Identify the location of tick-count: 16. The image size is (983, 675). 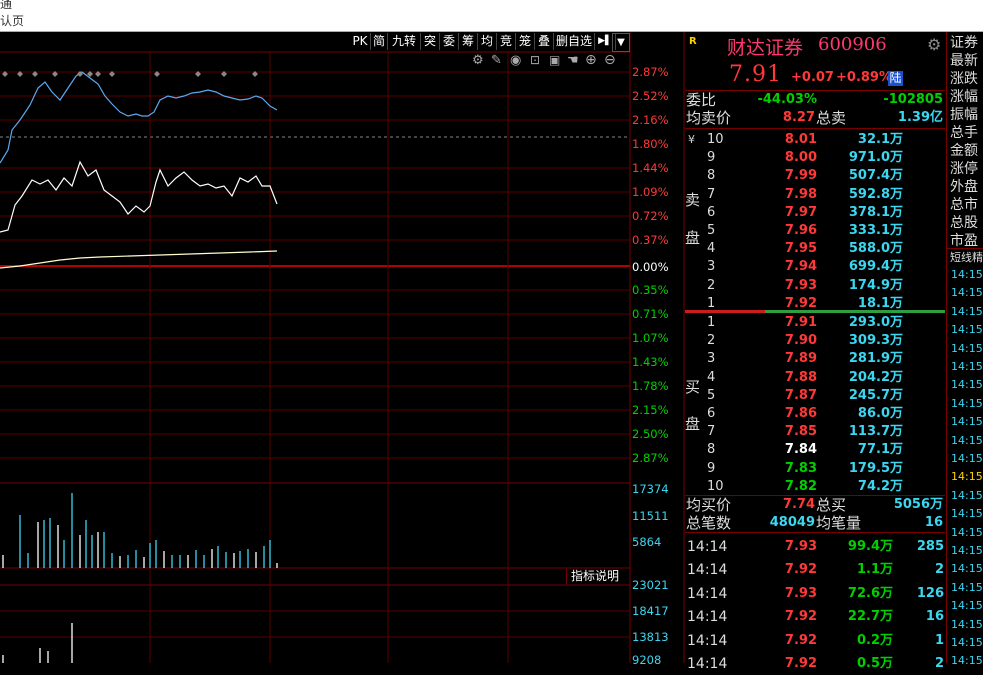
(934, 617).